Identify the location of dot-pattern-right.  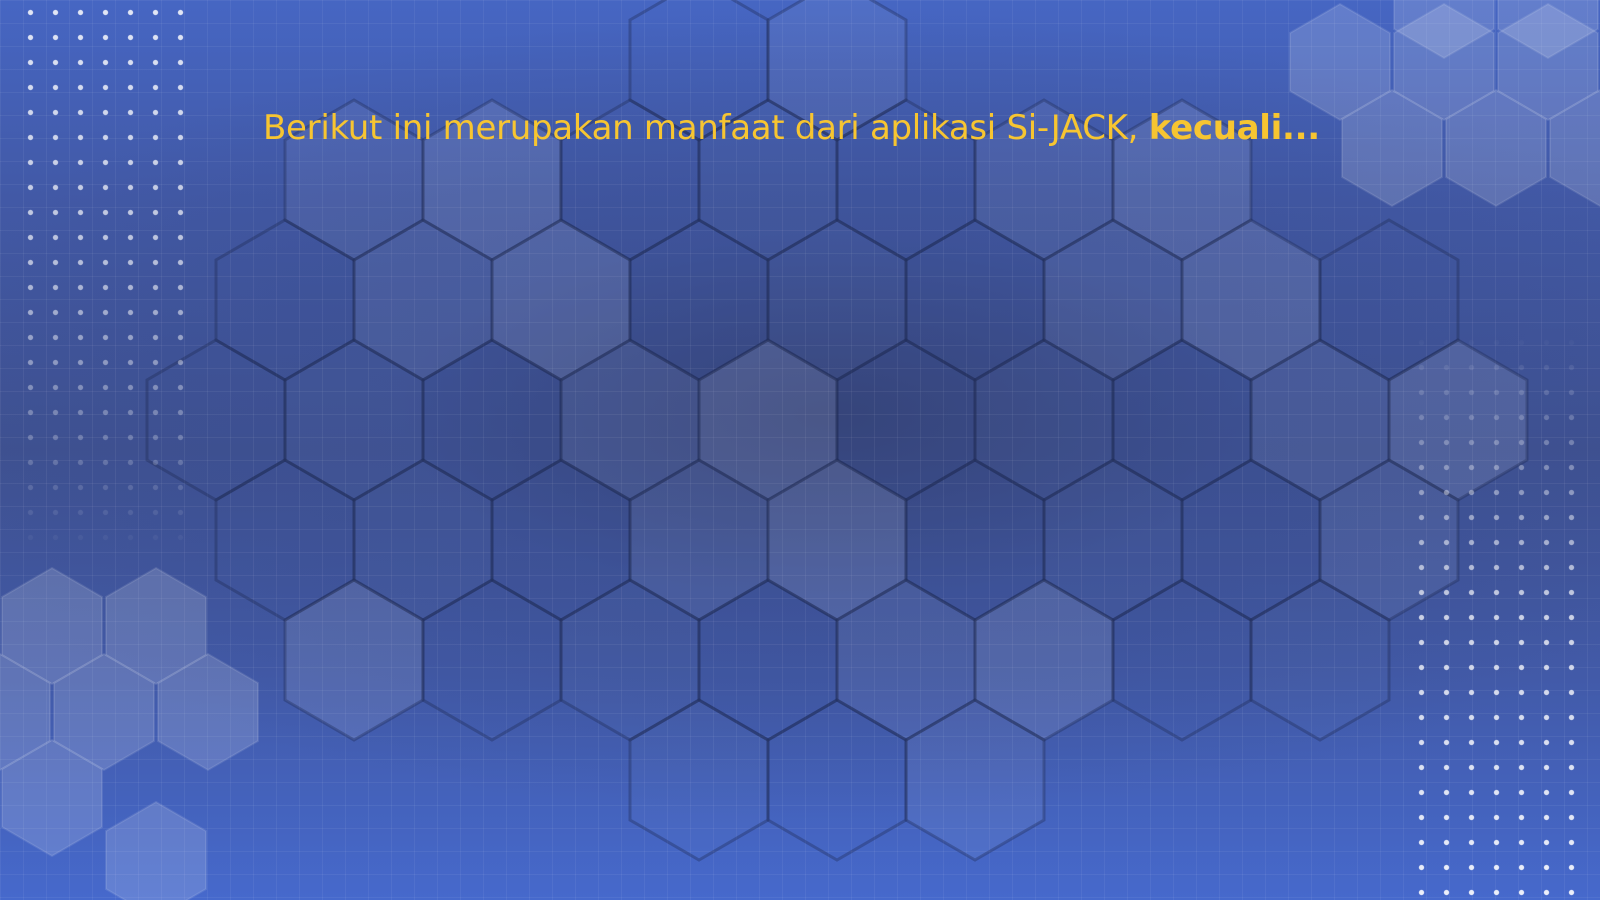
(1497, 615).